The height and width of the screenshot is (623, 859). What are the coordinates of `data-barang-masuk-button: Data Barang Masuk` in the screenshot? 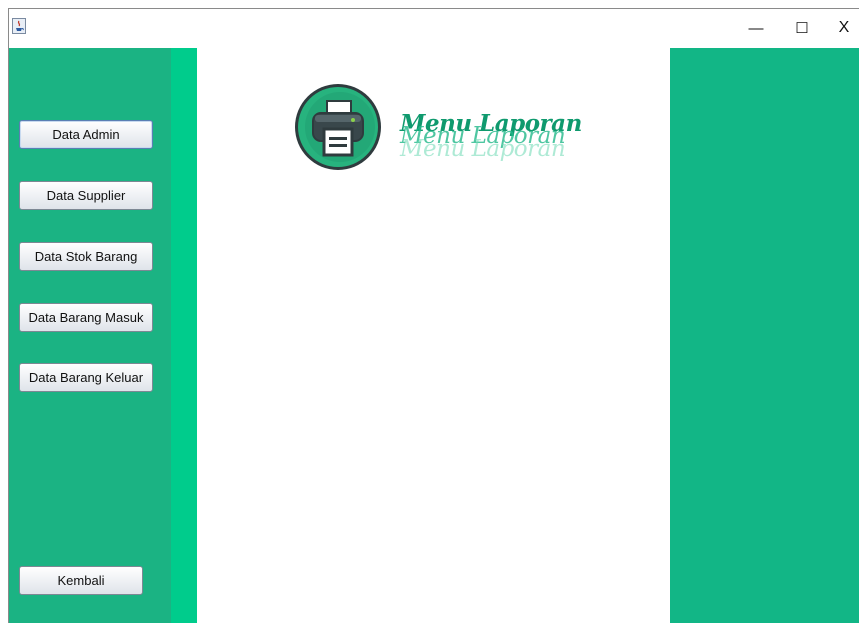 It's located at (86, 317).